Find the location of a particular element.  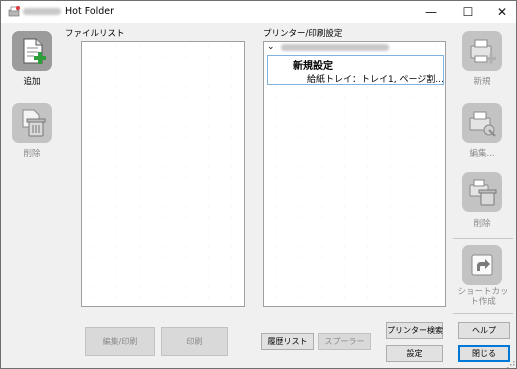

add-document-icon is located at coordinates (34, 51).